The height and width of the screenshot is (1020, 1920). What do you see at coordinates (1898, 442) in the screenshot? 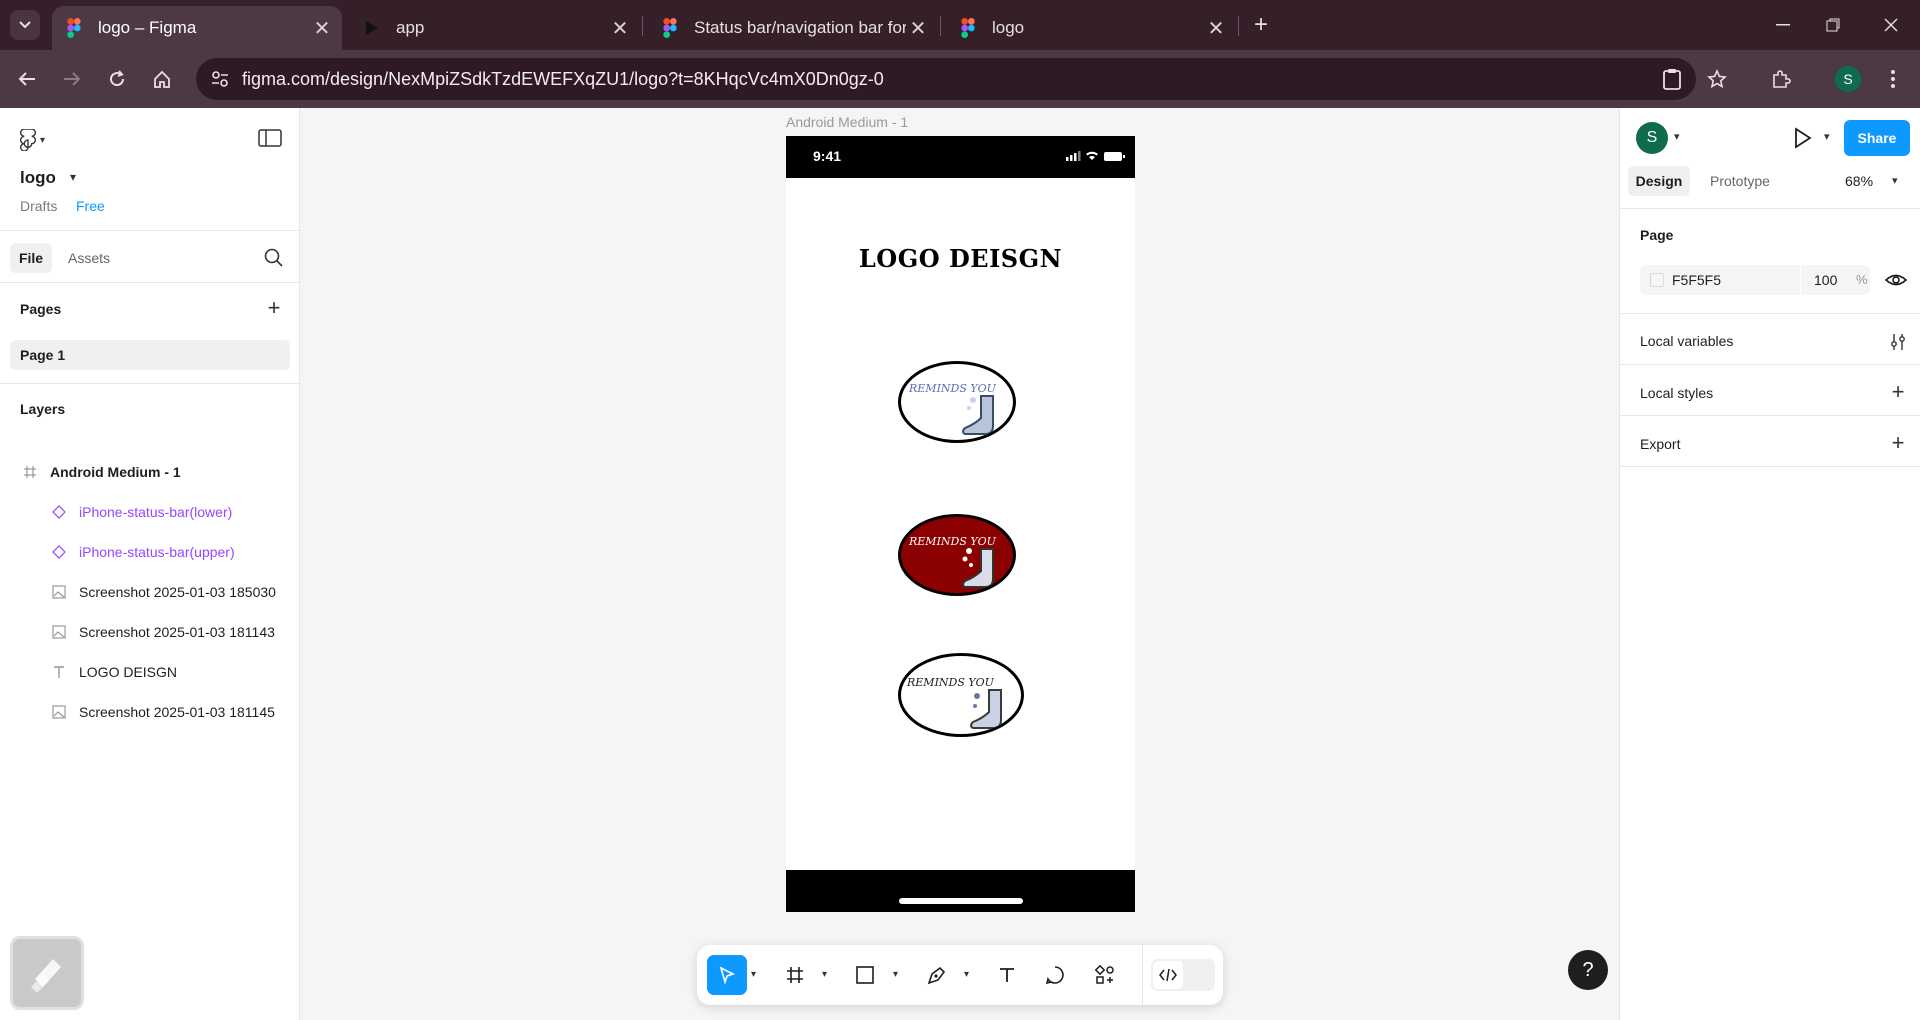
I see `add-export-button: +` at bounding box center [1898, 442].